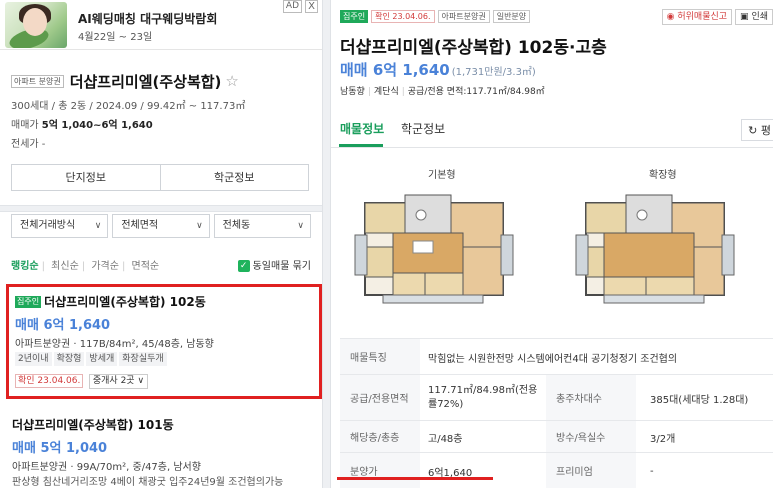  Describe the element at coordinates (380, 356) in the screenshot. I see `row-label: 매물특징` at that location.